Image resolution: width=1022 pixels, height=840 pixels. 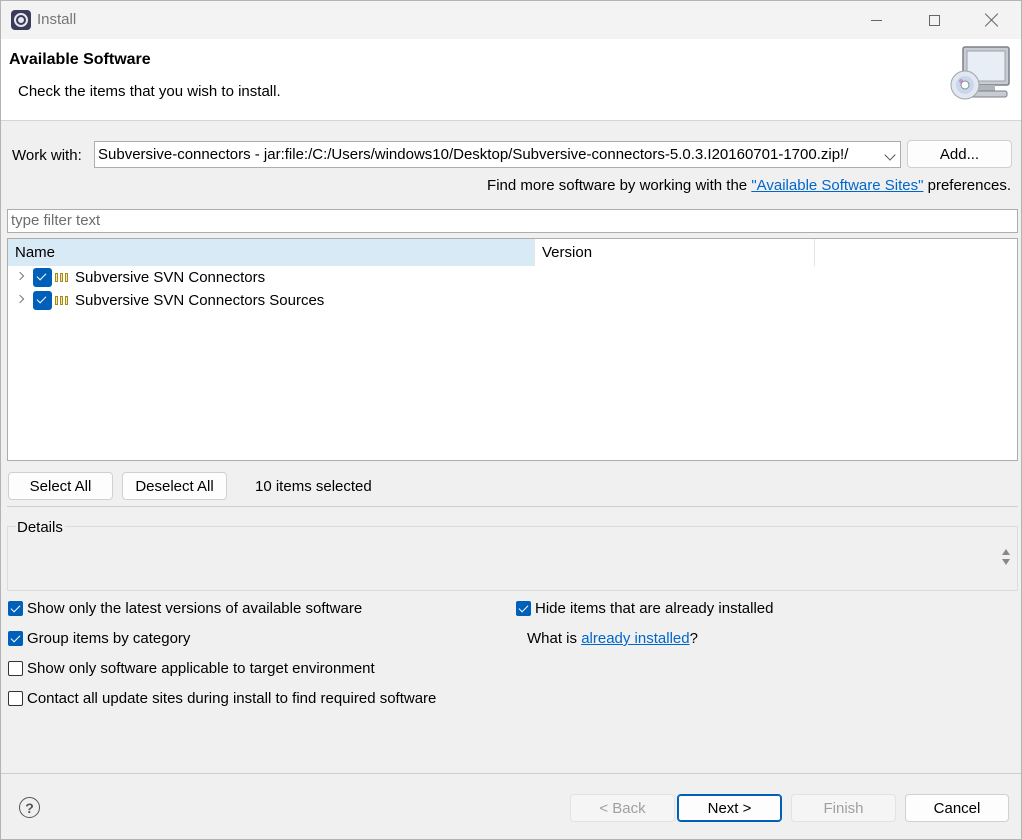 What do you see at coordinates (47, 155) in the screenshot?
I see `work-with-label: Work with:` at bounding box center [47, 155].